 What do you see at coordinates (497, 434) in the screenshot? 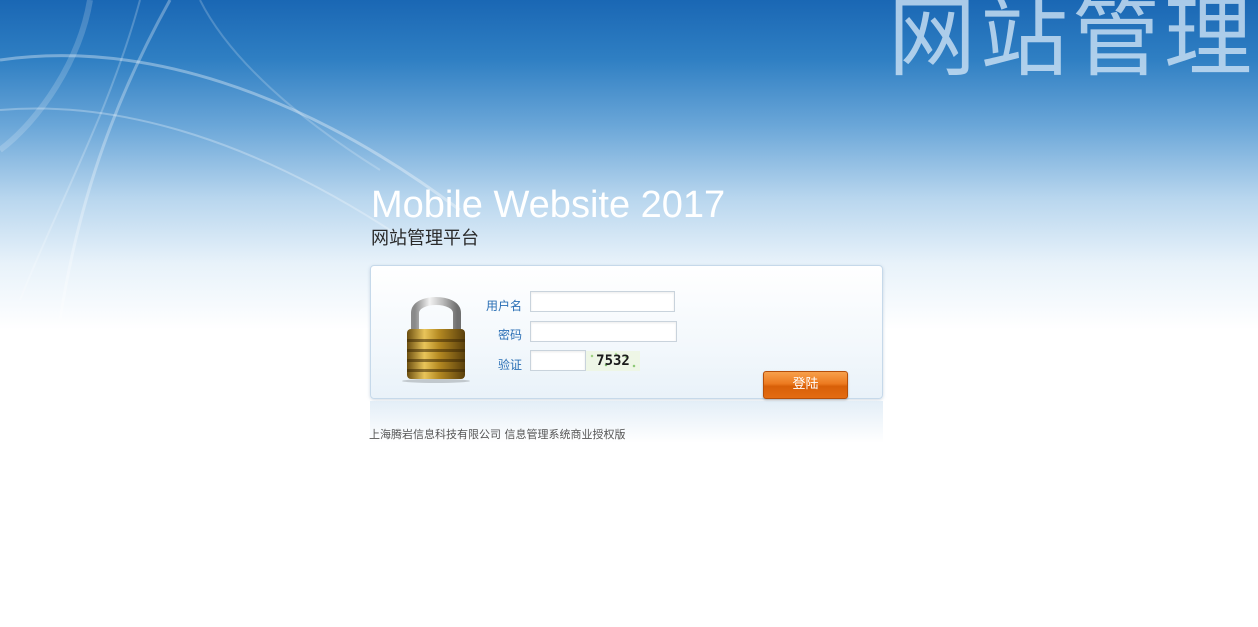
I see `footer-copyright: 上海腾岩信息科技有限公司 信息管理系统商业授权版` at bounding box center [497, 434].